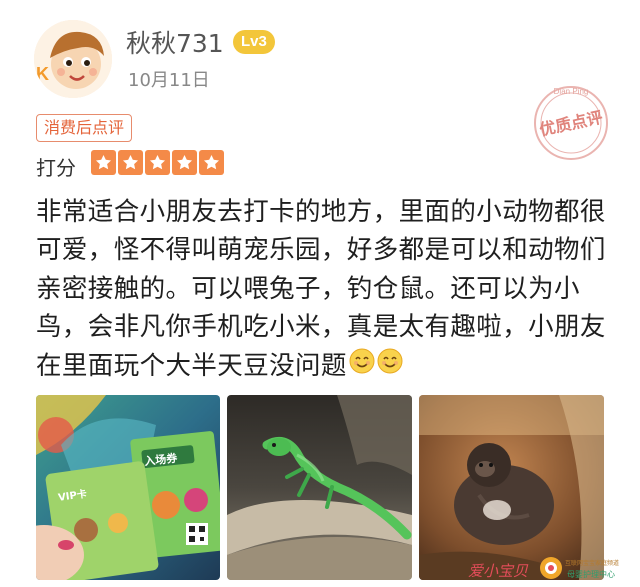 The width and height of the screenshot is (640, 587). I want to click on quality-review-stamp-icon: Dian Ping 优质点评, so click(571, 123).